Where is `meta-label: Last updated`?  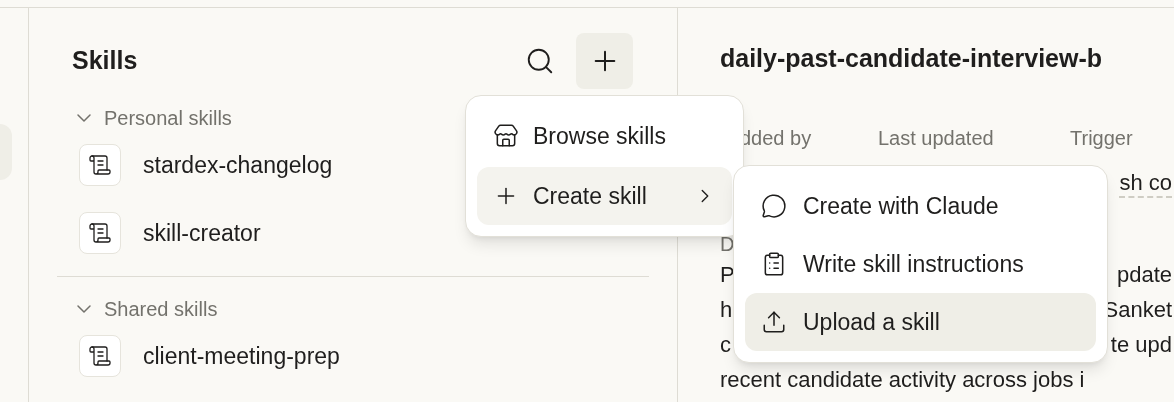 meta-label: Last updated is located at coordinates (936, 138).